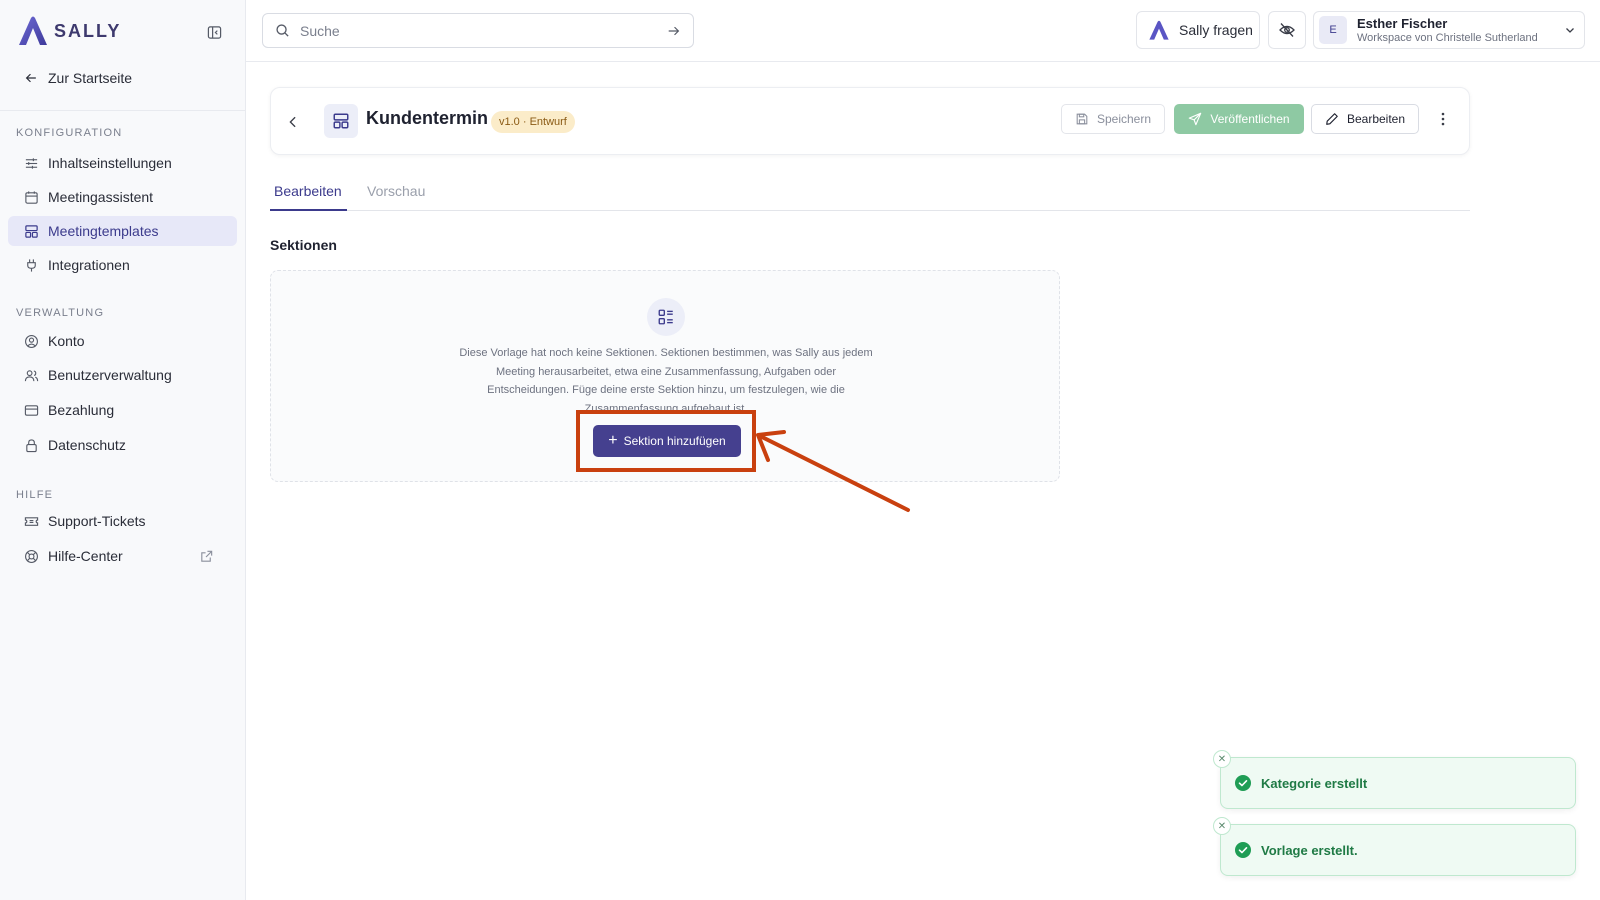 Image resolution: width=1600 pixels, height=900 pixels. I want to click on avatar: E, so click(1333, 30).